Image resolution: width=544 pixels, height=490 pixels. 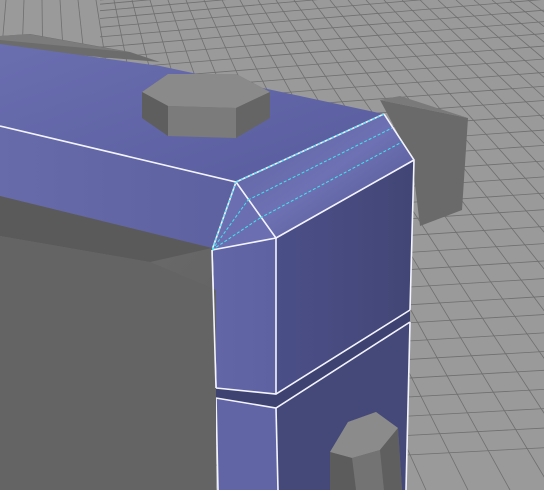 I want to click on post-lower-front, so click(x=247, y=444).